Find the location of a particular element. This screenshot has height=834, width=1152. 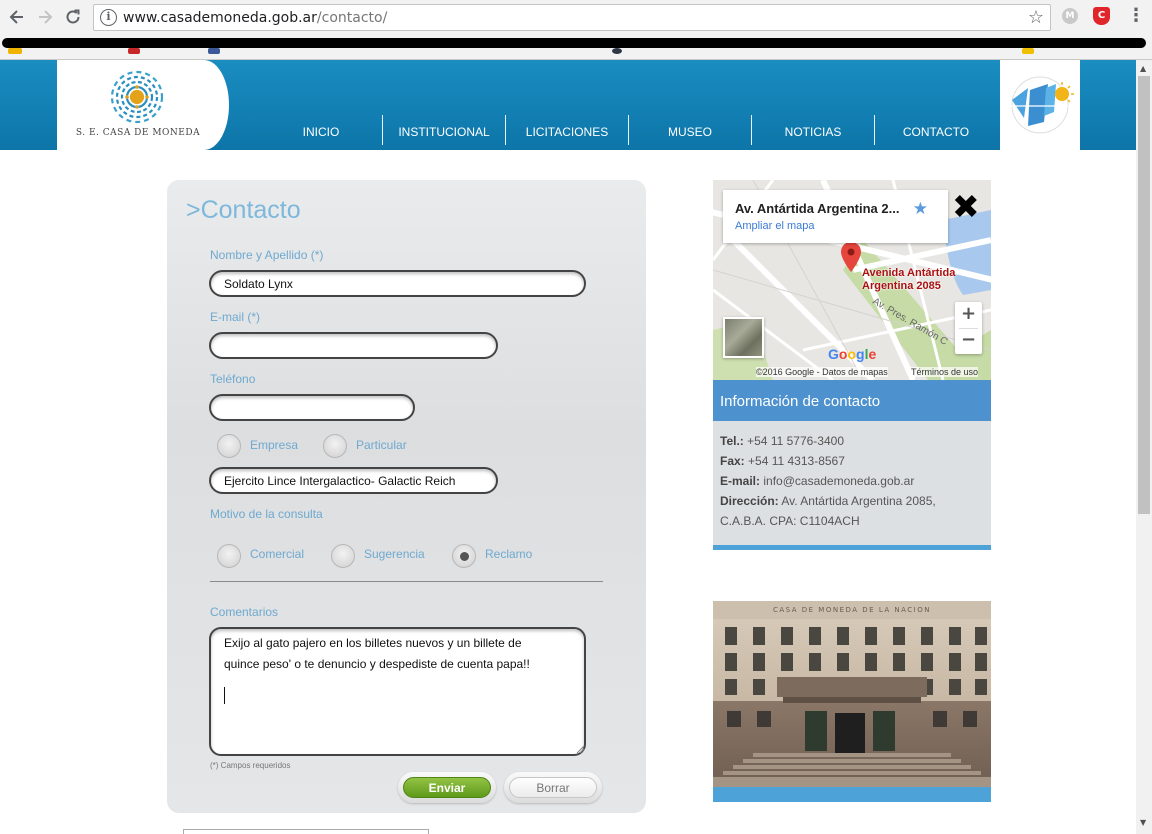

extension-m-icon: M is located at coordinates (1070, 16).